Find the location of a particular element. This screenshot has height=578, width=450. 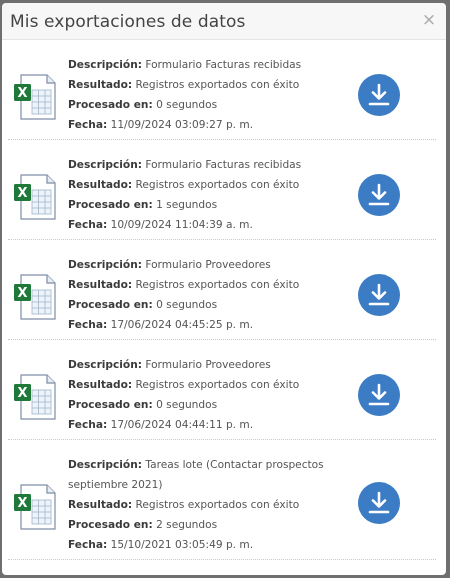

date-line: Fecha: 11/09/2024 03:09:27 p. m. is located at coordinates (203, 125).